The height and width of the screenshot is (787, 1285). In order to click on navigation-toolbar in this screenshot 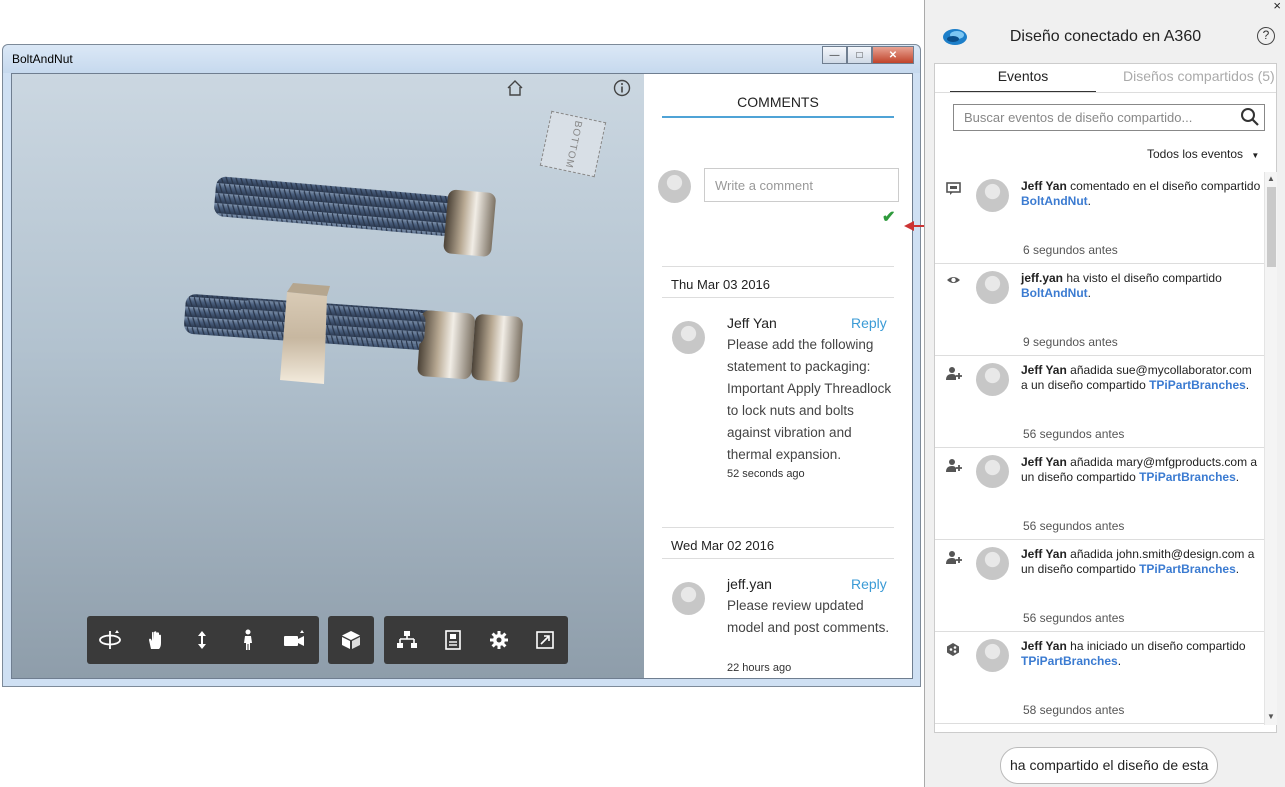, I will do `click(203, 640)`.